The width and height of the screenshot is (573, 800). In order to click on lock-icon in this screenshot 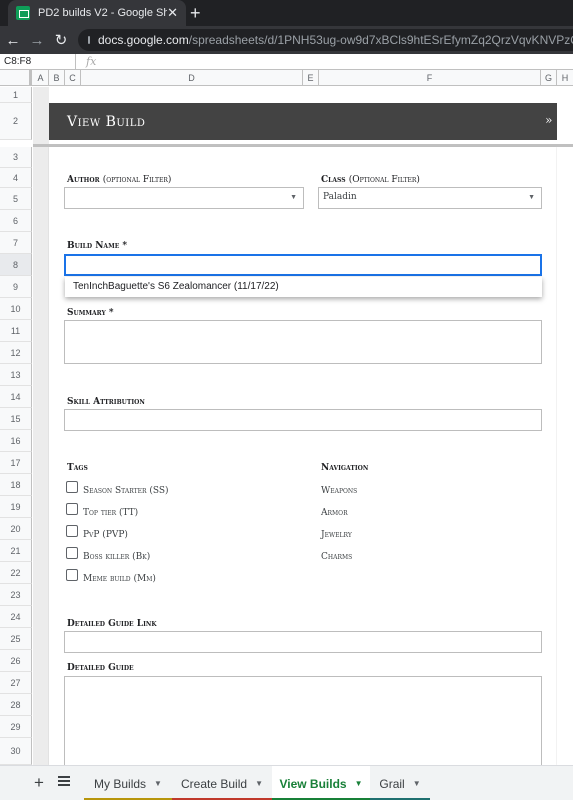, I will do `click(89, 40)`.